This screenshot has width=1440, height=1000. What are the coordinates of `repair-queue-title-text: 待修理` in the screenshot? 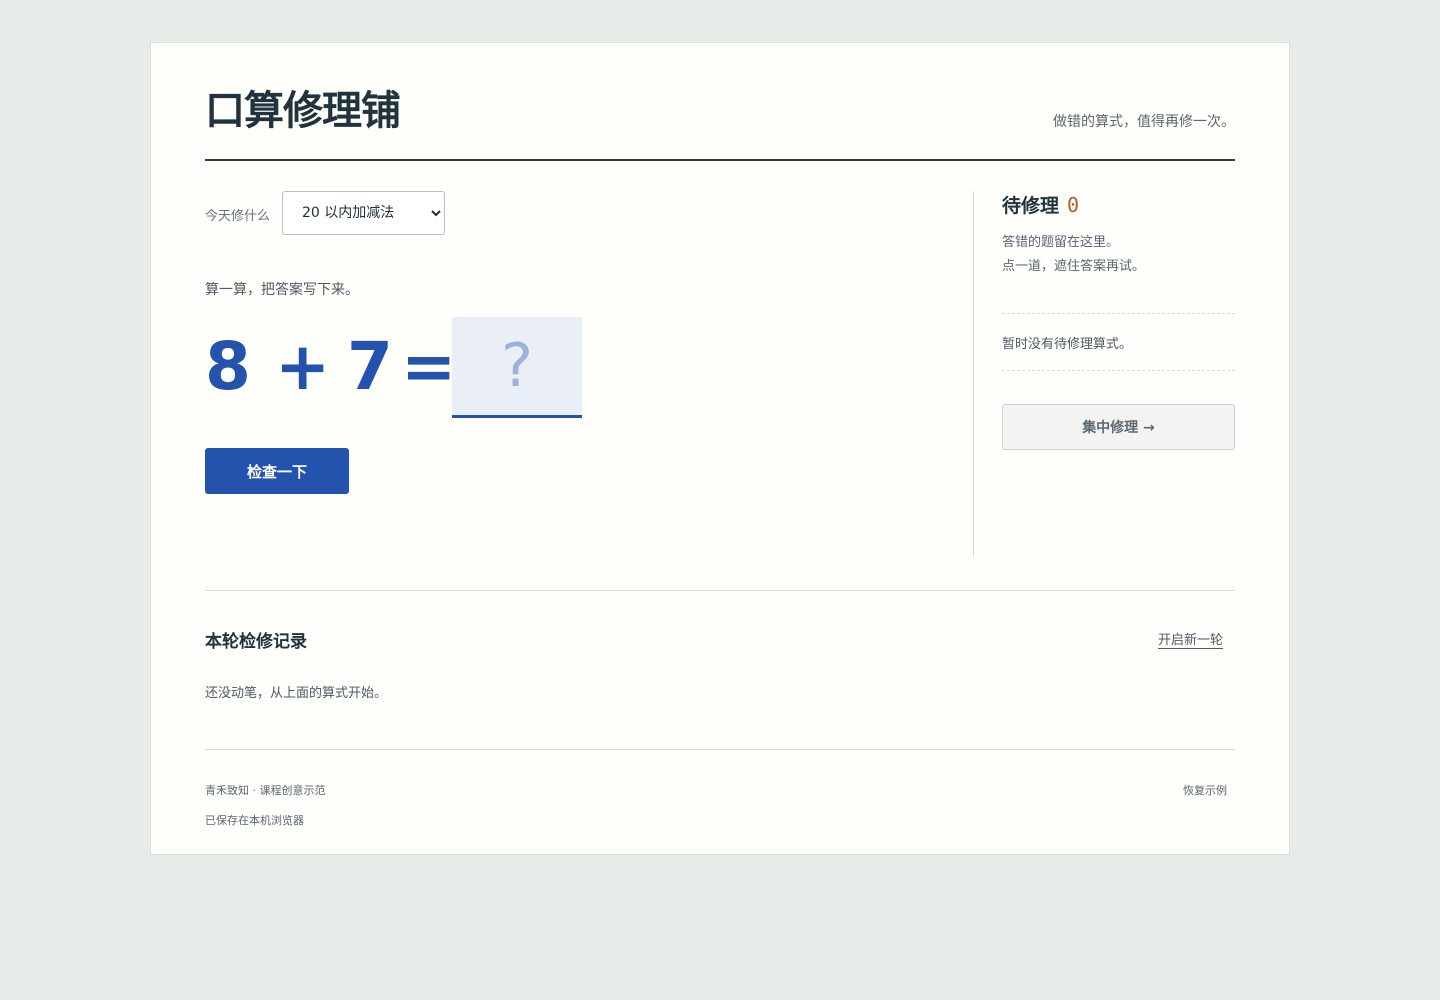 It's located at (1031, 206).